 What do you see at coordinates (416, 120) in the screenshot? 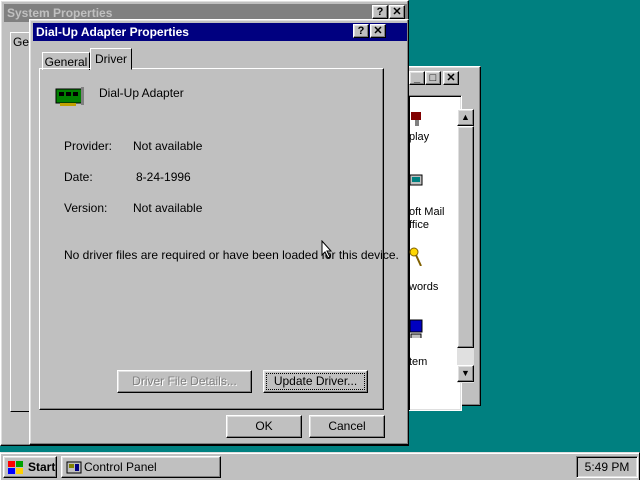
I see `display-icon` at bounding box center [416, 120].